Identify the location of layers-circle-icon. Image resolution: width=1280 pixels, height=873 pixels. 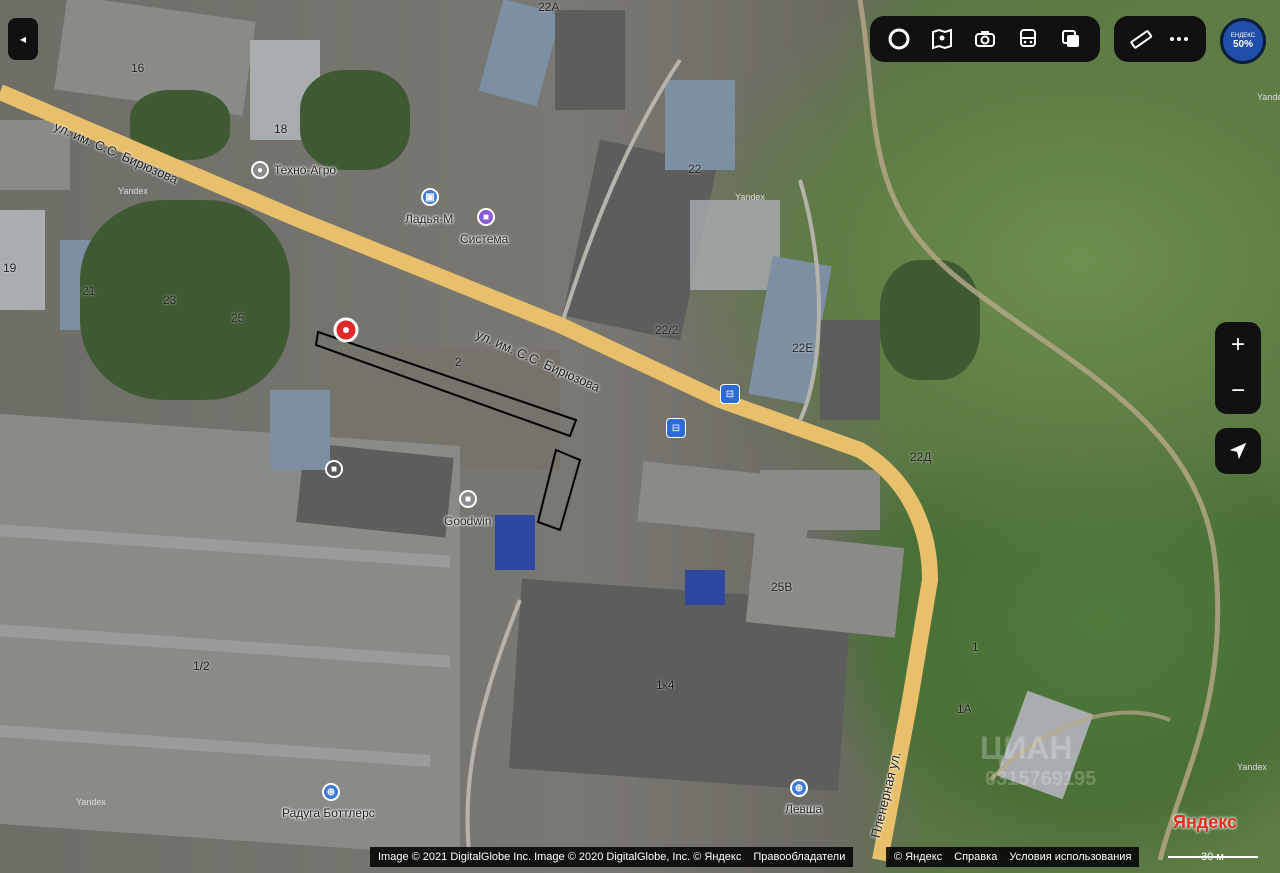
(899, 39).